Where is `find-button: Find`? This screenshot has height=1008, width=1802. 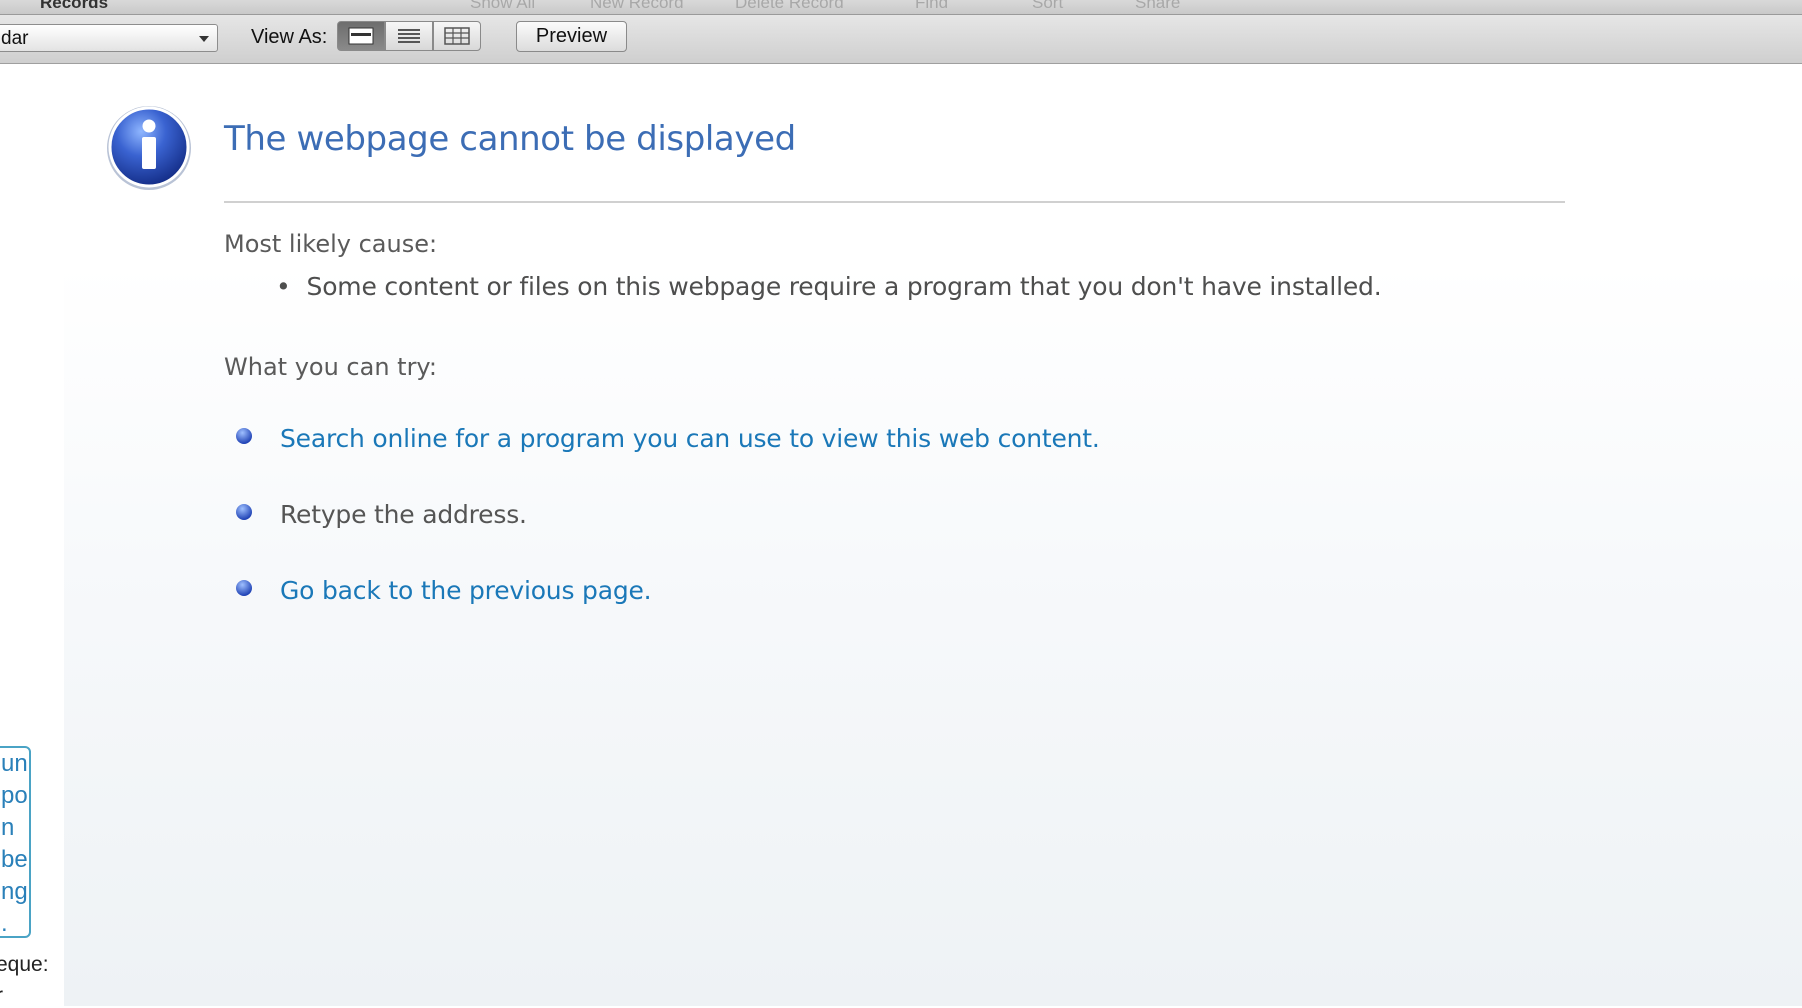 find-button: Find is located at coordinates (931, 6).